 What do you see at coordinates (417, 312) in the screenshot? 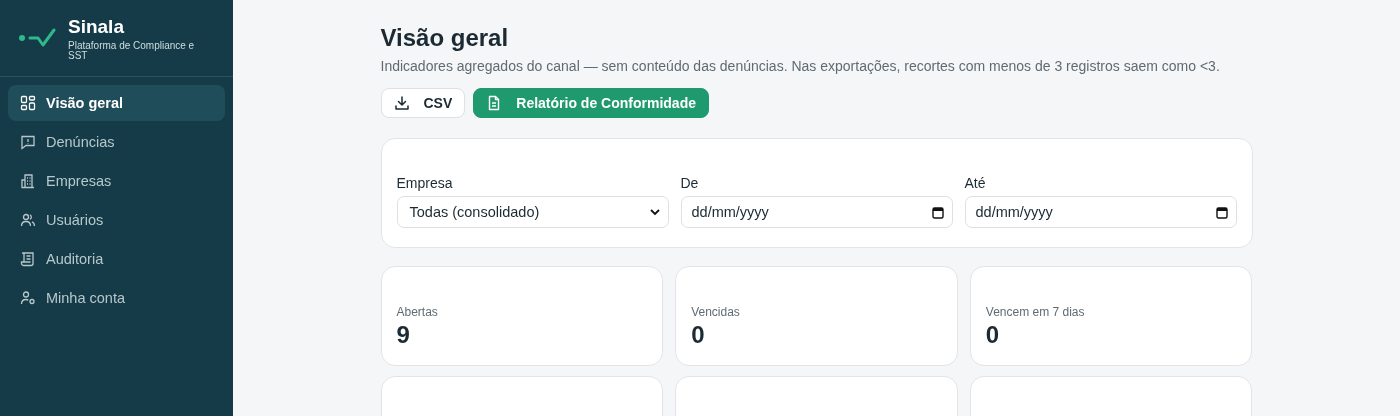
I see `stat-label: Abertas` at bounding box center [417, 312].